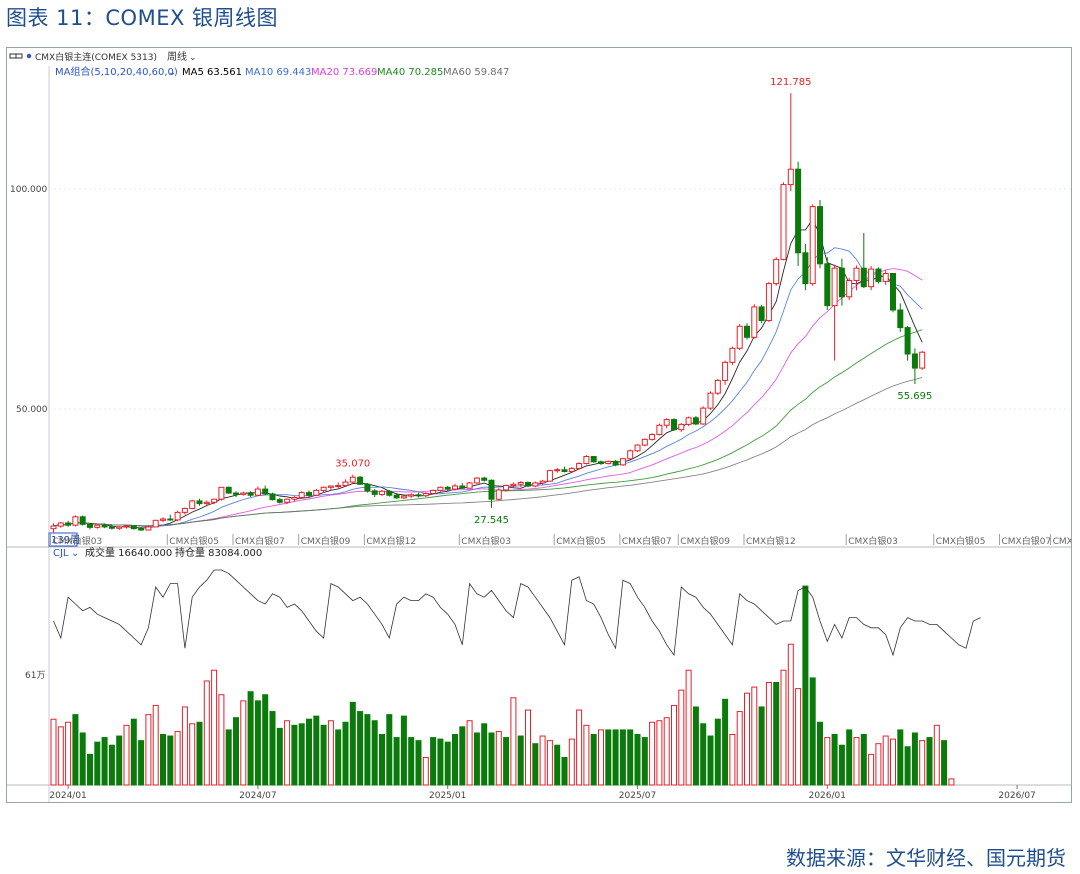 This screenshot has height=874, width=1080. I want to click on time-tick-label: 2025/07, so click(637, 796).